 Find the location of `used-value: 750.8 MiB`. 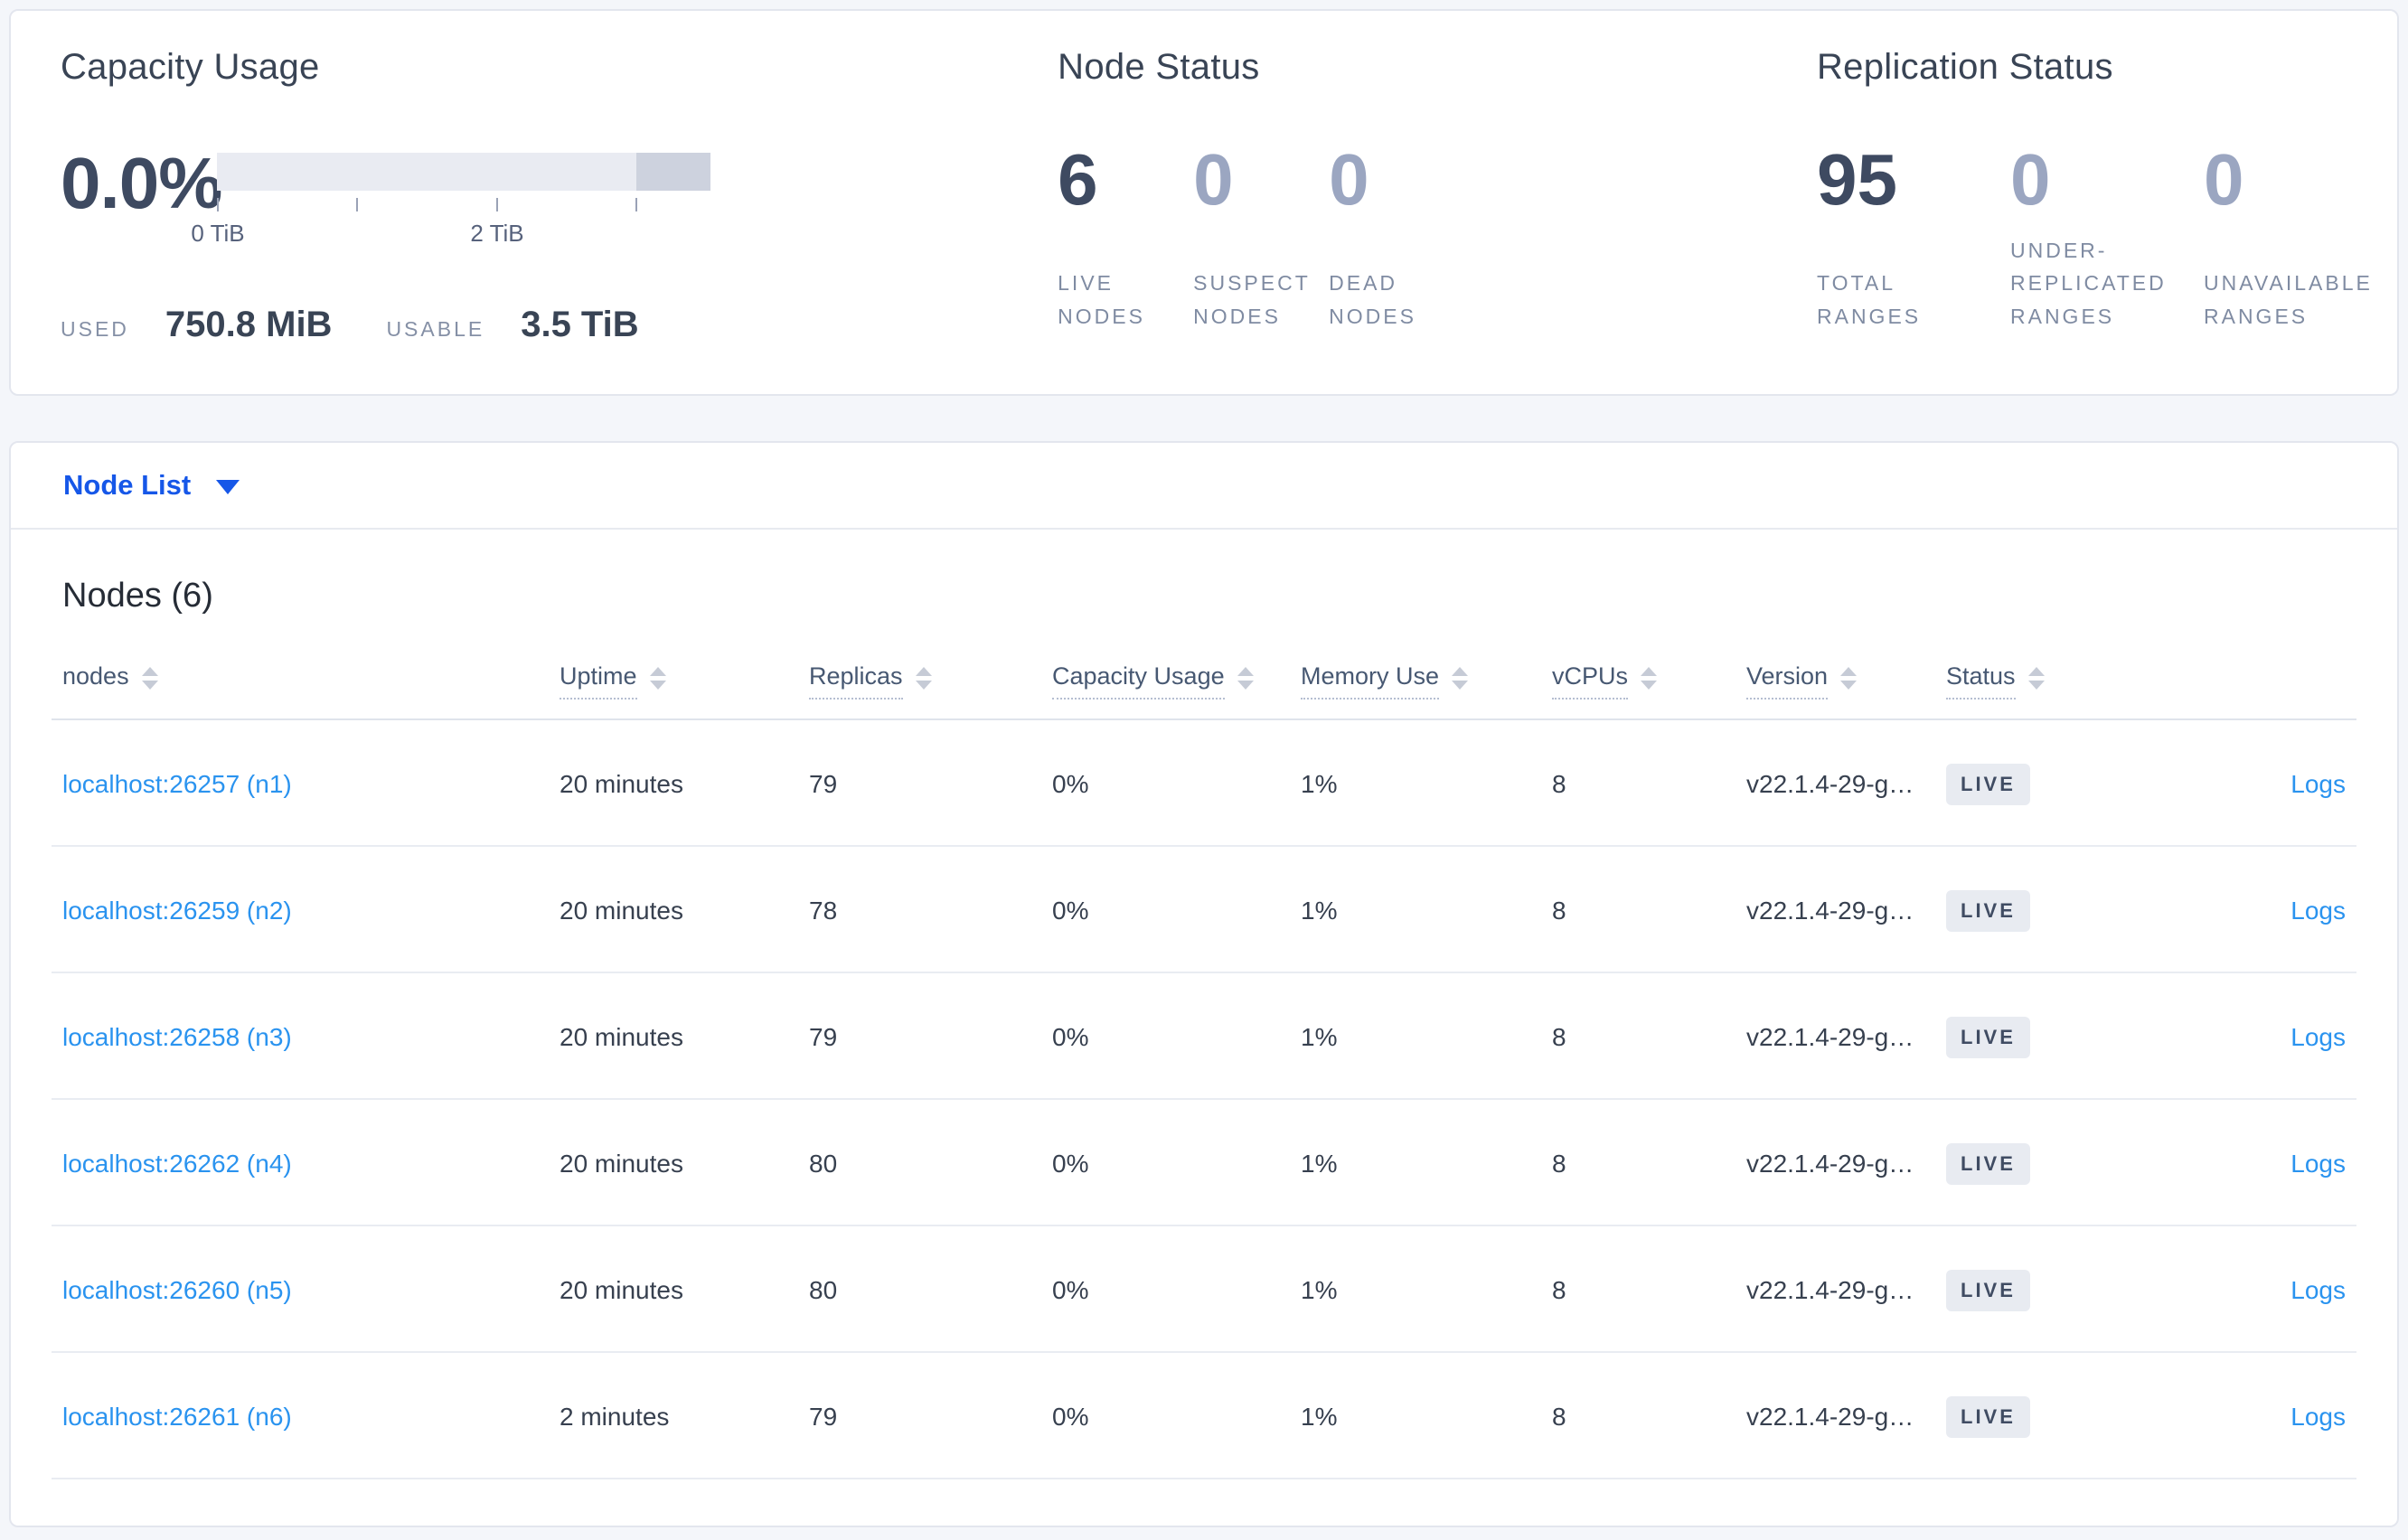

used-value: 750.8 MiB is located at coordinates (249, 324).